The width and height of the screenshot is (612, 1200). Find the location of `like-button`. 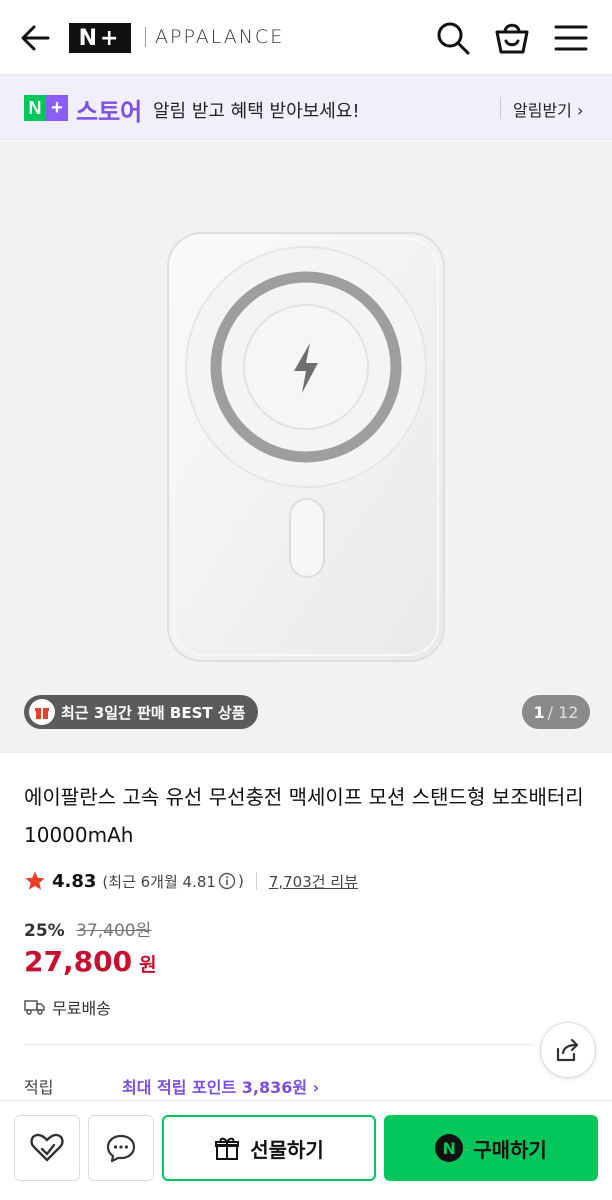

like-button is located at coordinates (47, 1148).